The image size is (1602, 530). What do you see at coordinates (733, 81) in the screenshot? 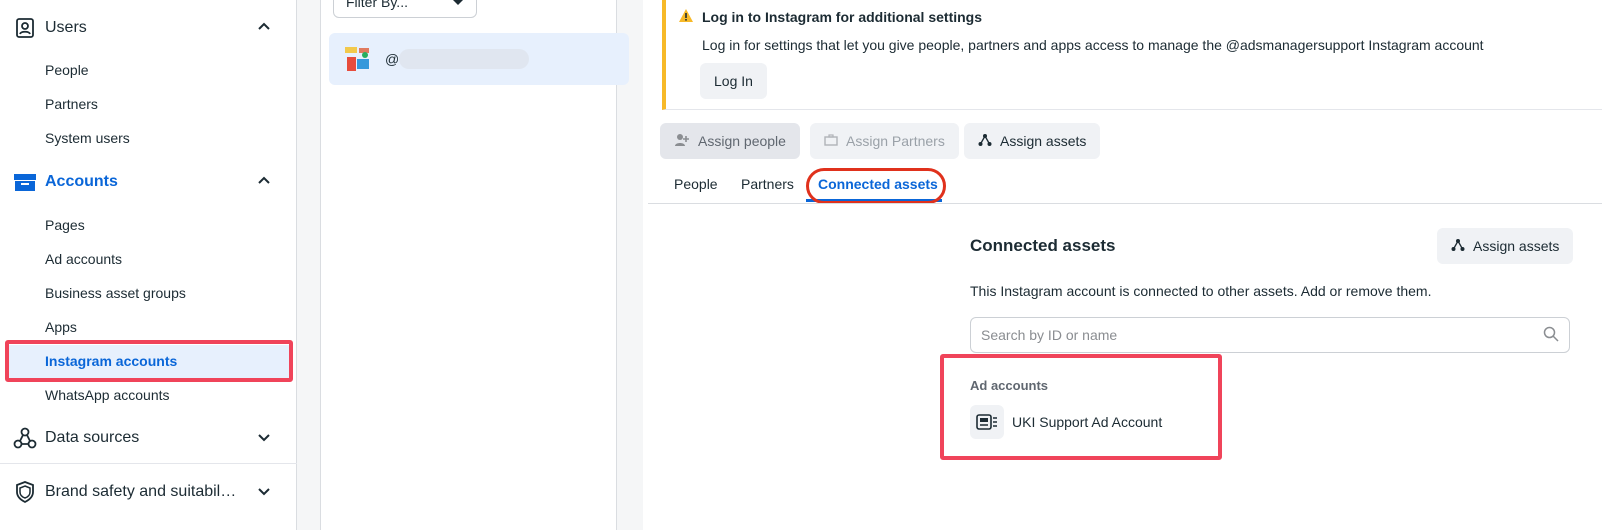
I see `login-button: Log In` at bounding box center [733, 81].